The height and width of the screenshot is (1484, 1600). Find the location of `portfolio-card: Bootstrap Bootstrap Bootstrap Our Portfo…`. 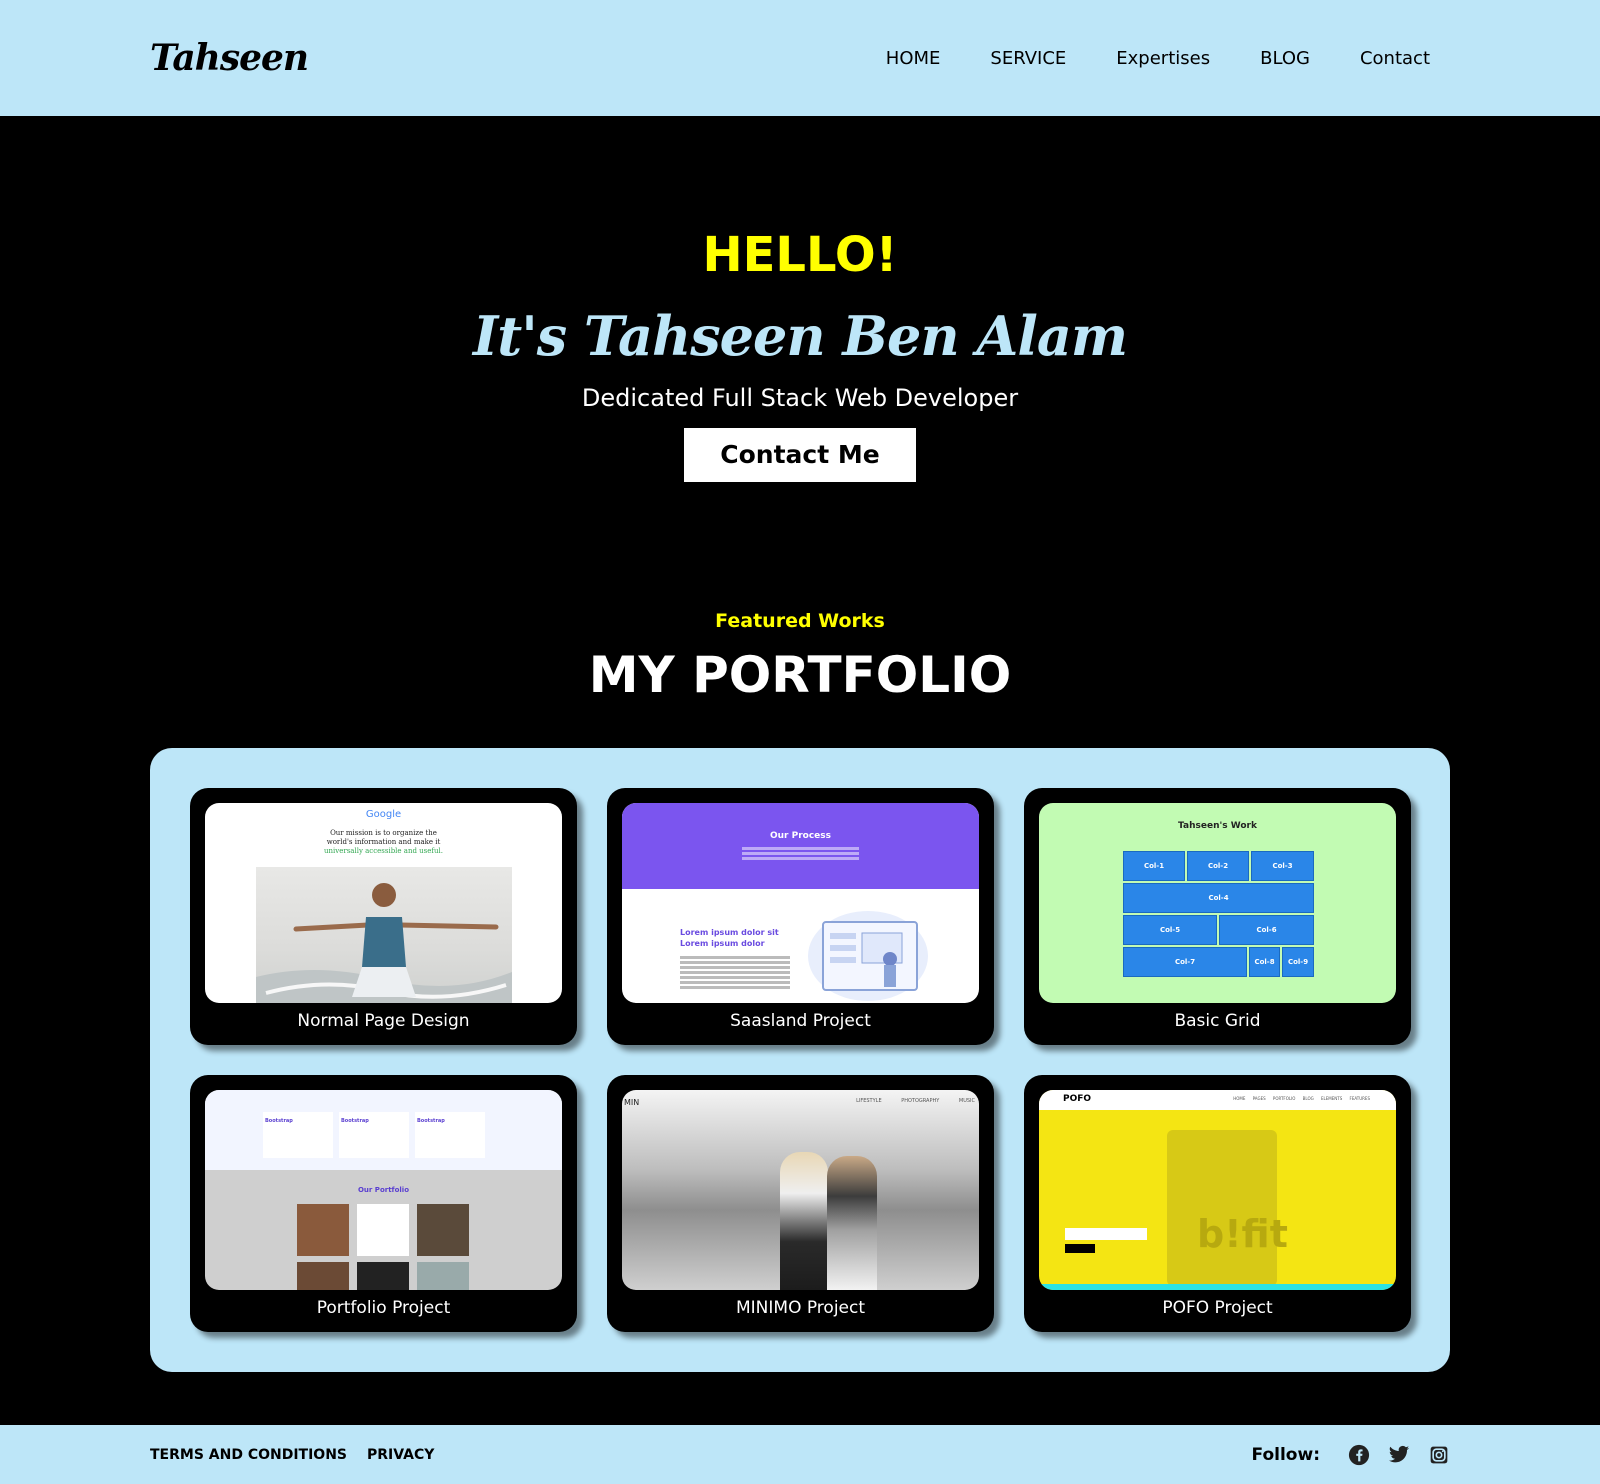

portfolio-card: Bootstrap Bootstrap Bootstrap Our Portfo… is located at coordinates (383, 1203).